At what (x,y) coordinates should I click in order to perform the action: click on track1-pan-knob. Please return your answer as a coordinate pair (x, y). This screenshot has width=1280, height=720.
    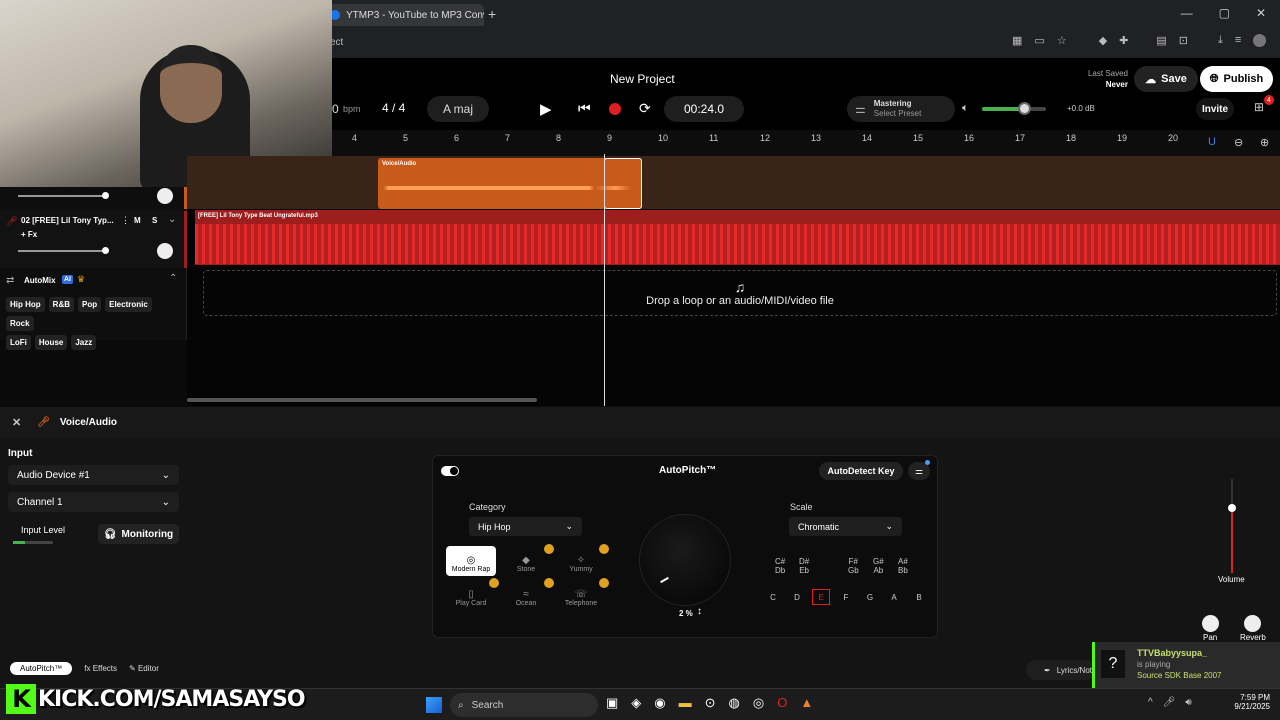
    Looking at the image, I should click on (165, 196).